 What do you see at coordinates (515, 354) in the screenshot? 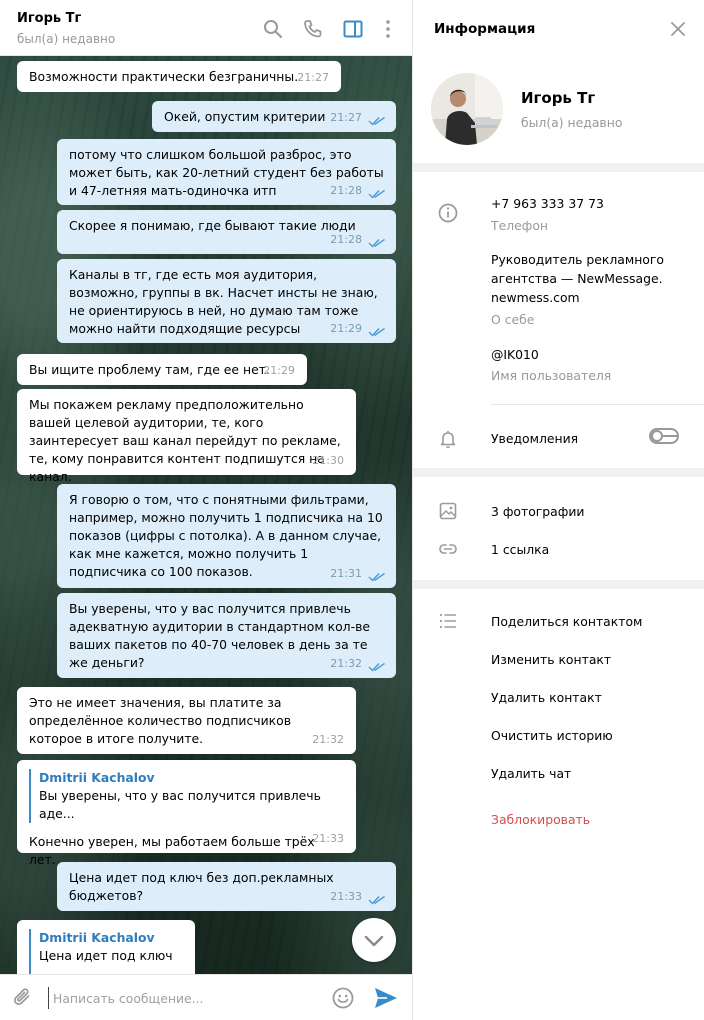
I see `username: @IK010` at bounding box center [515, 354].